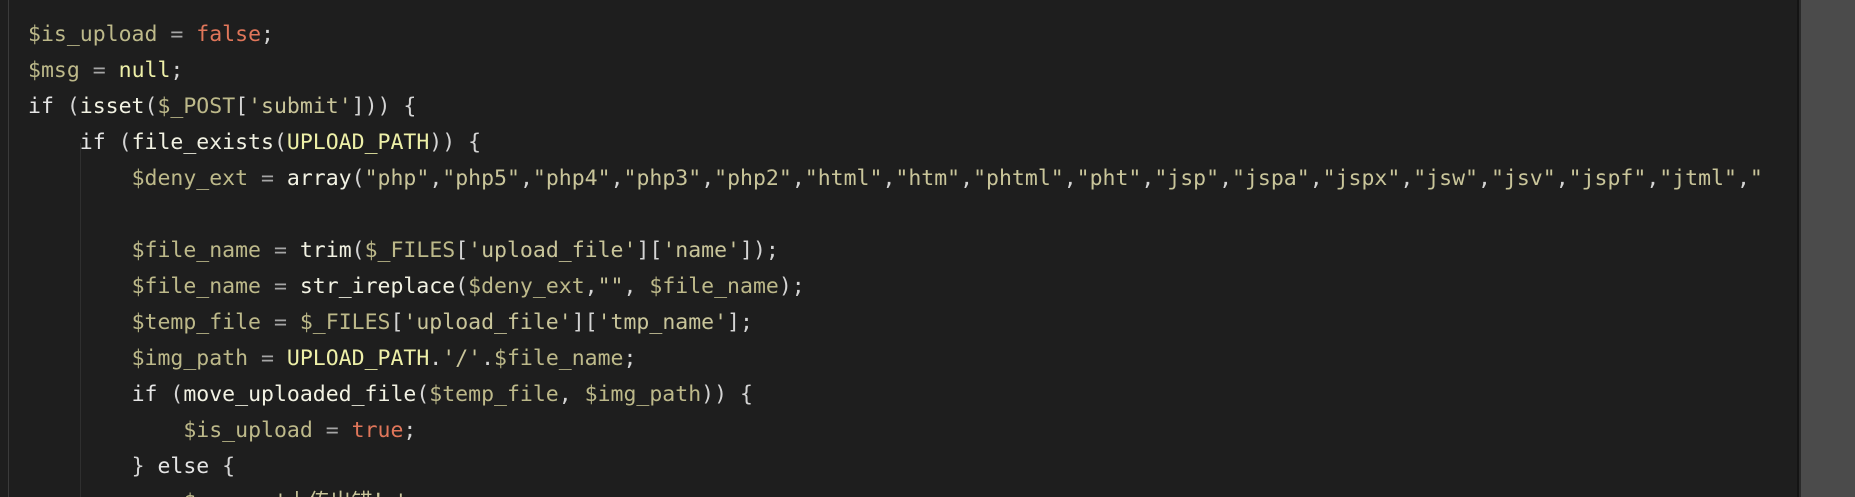 This screenshot has width=1855, height=497. Describe the element at coordinates (912, 431) in the screenshot. I see `code-line: $is_upload = true;` at that location.